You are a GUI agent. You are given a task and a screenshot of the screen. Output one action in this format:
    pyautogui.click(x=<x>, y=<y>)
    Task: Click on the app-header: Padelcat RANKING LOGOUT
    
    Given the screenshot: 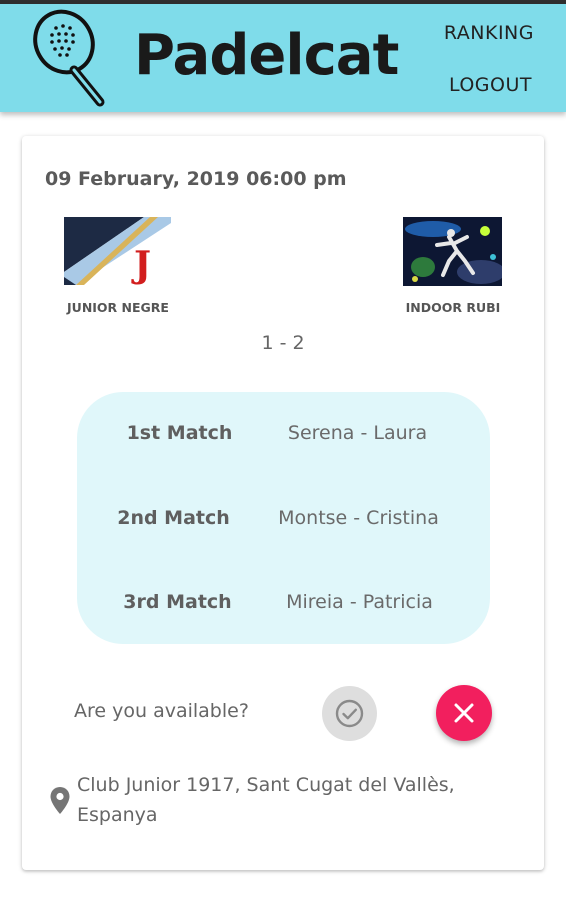 What is the action you would take?
    pyautogui.click(x=283, y=58)
    